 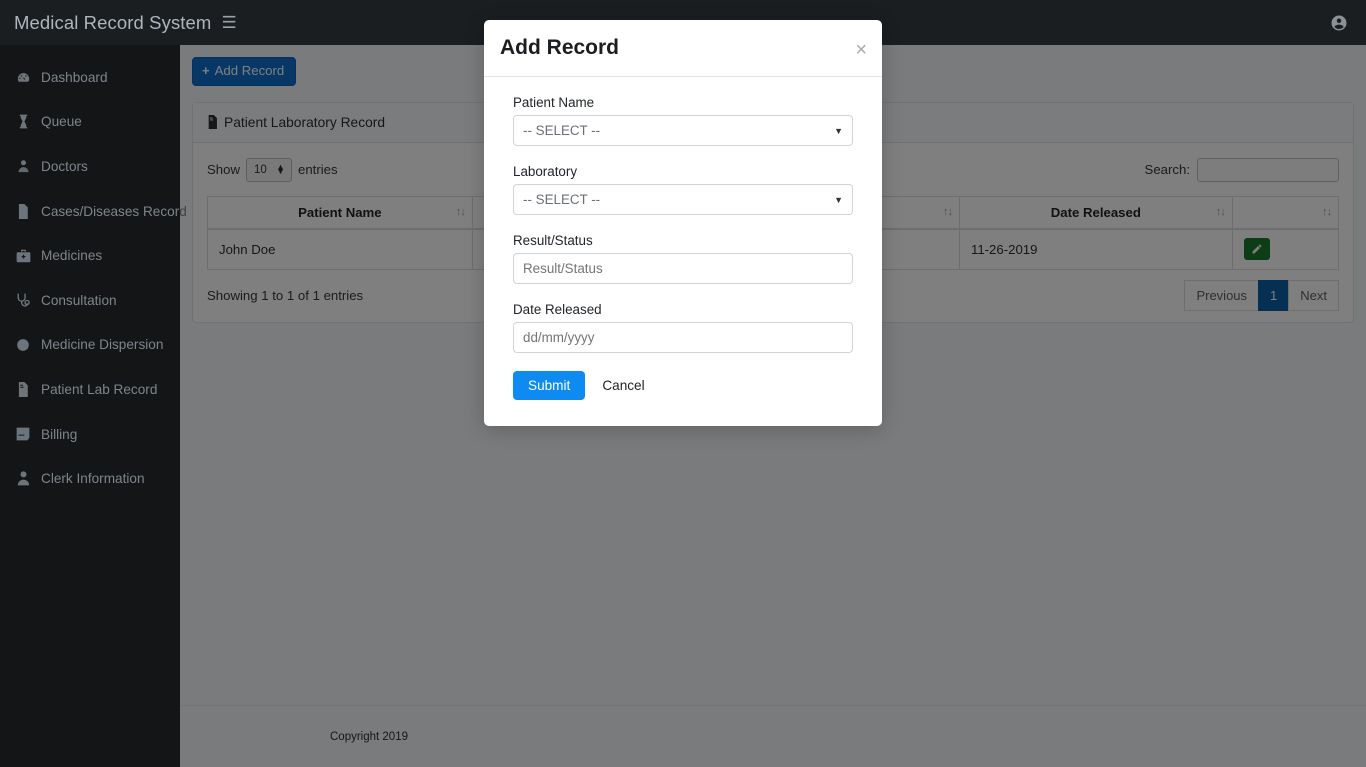 I want to click on sidebar-item-label: Clerk Information, so click(x=93, y=479).